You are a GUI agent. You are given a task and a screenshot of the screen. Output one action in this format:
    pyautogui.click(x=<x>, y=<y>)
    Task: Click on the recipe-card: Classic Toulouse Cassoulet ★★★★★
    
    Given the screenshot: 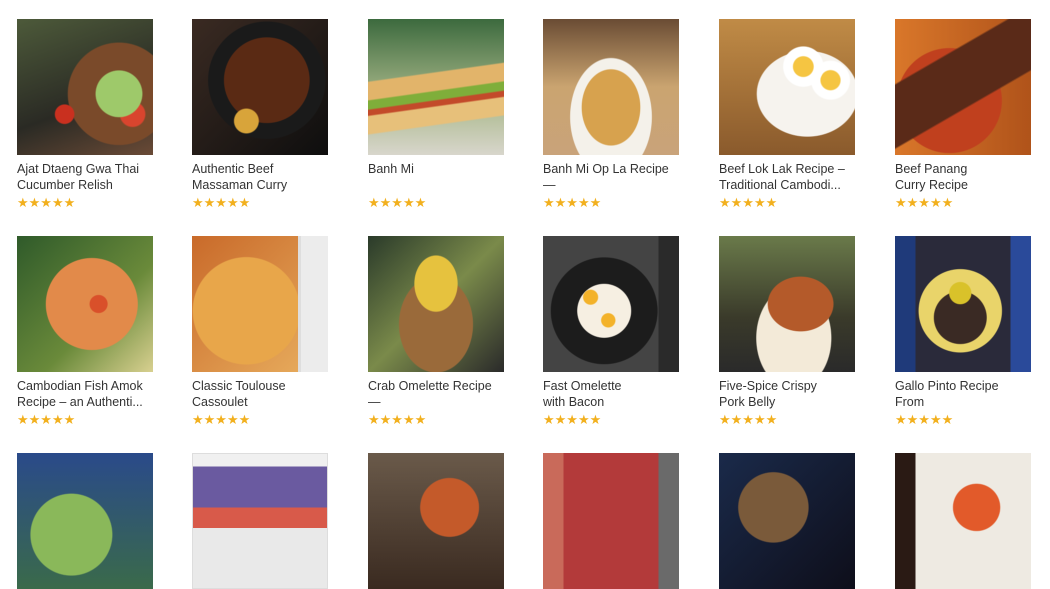 What is the action you would take?
    pyautogui.click(x=260, y=331)
    